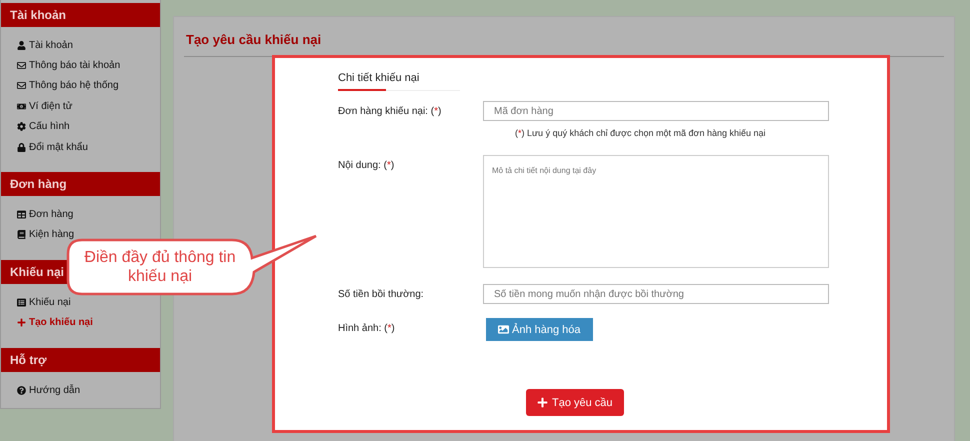  Describe the element at coordinates (43, 126) in the screenshot. I see `sidebar-item: Cấu hình` at that location.